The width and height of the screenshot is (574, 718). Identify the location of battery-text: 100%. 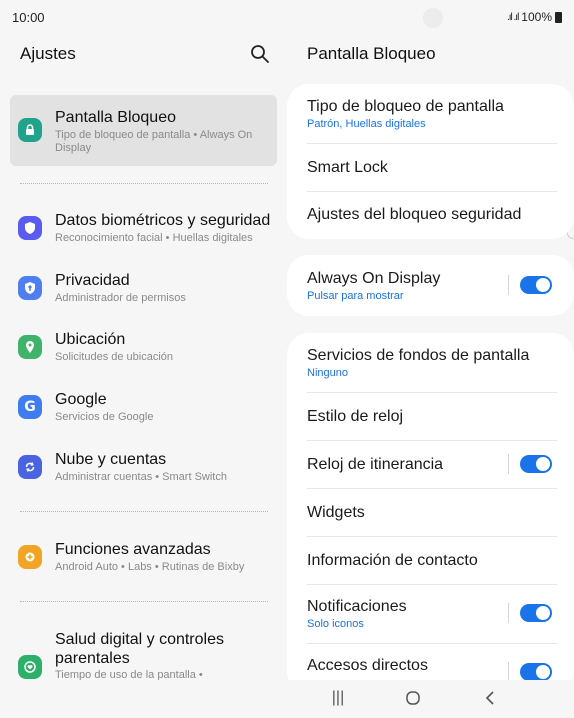
(536, 17).